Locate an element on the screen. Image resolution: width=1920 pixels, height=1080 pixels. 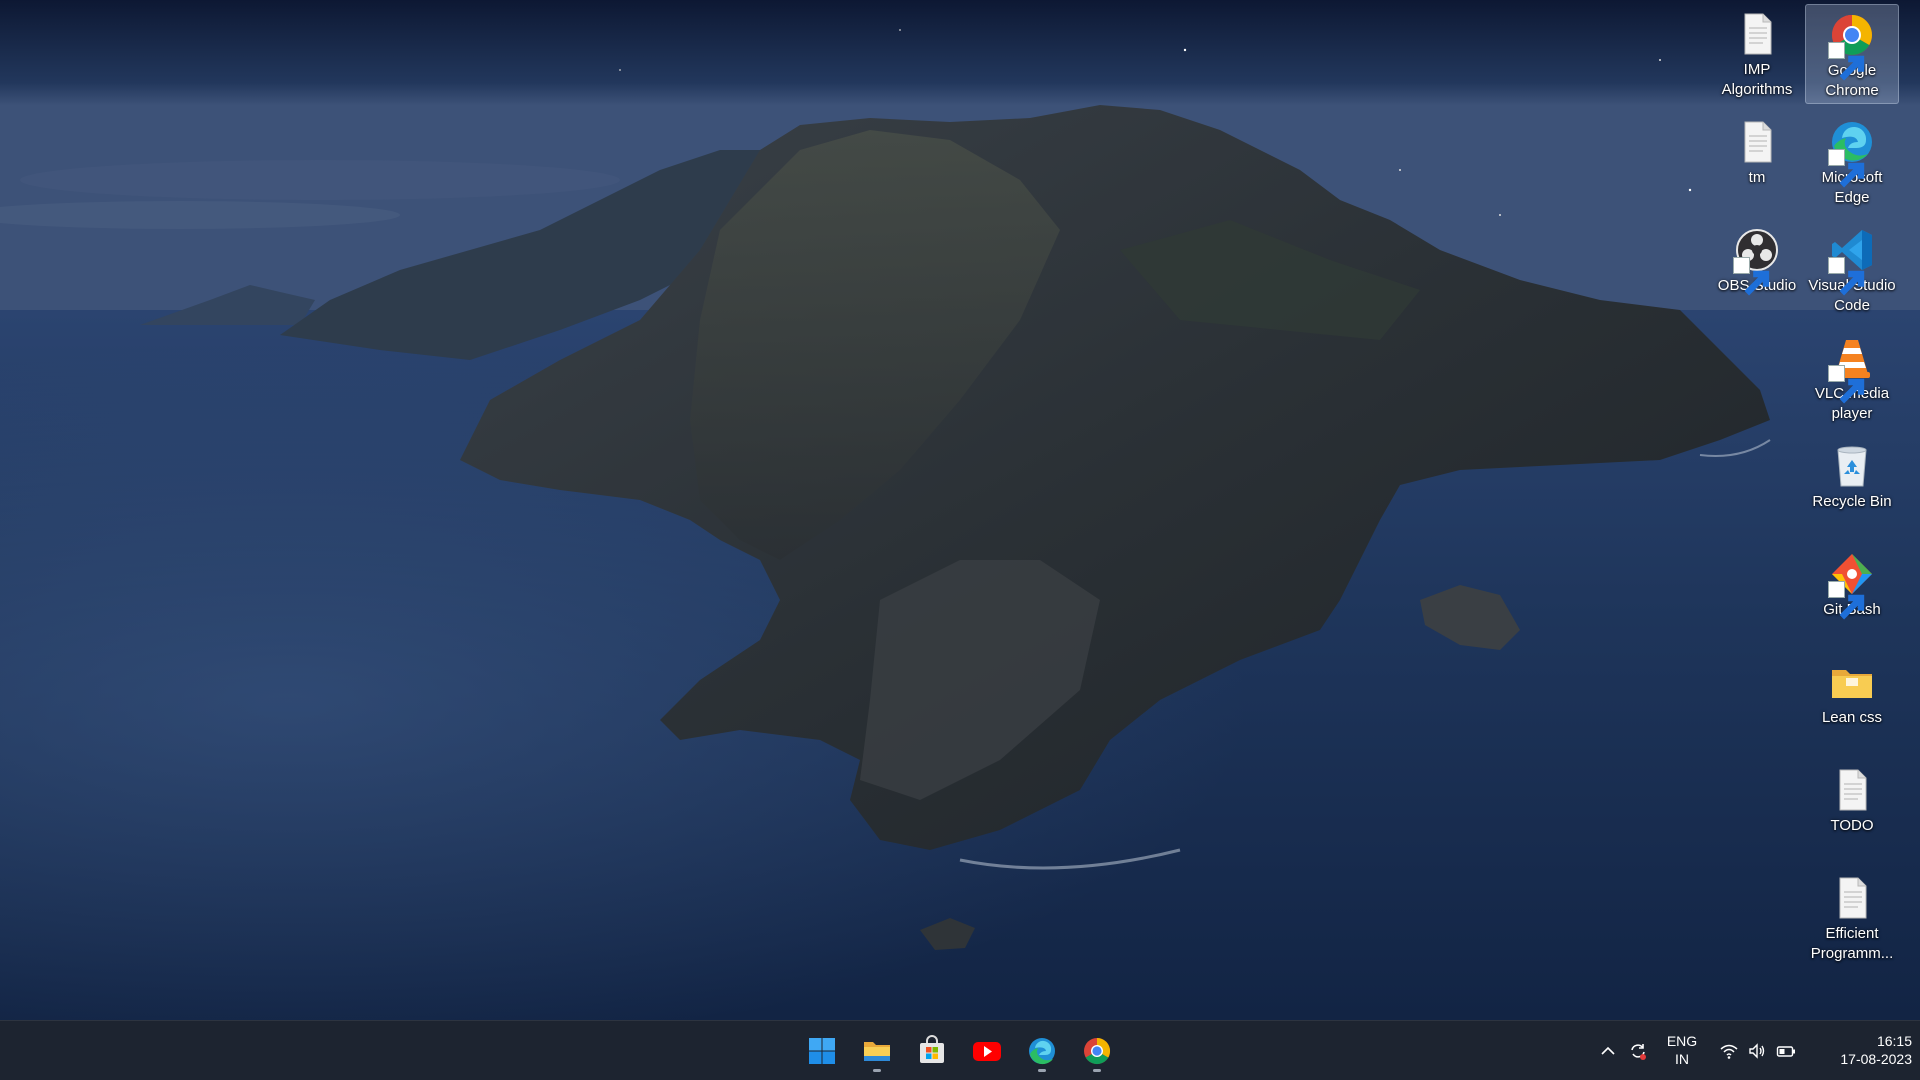
store-icon is located at coordinates (932, 1049).